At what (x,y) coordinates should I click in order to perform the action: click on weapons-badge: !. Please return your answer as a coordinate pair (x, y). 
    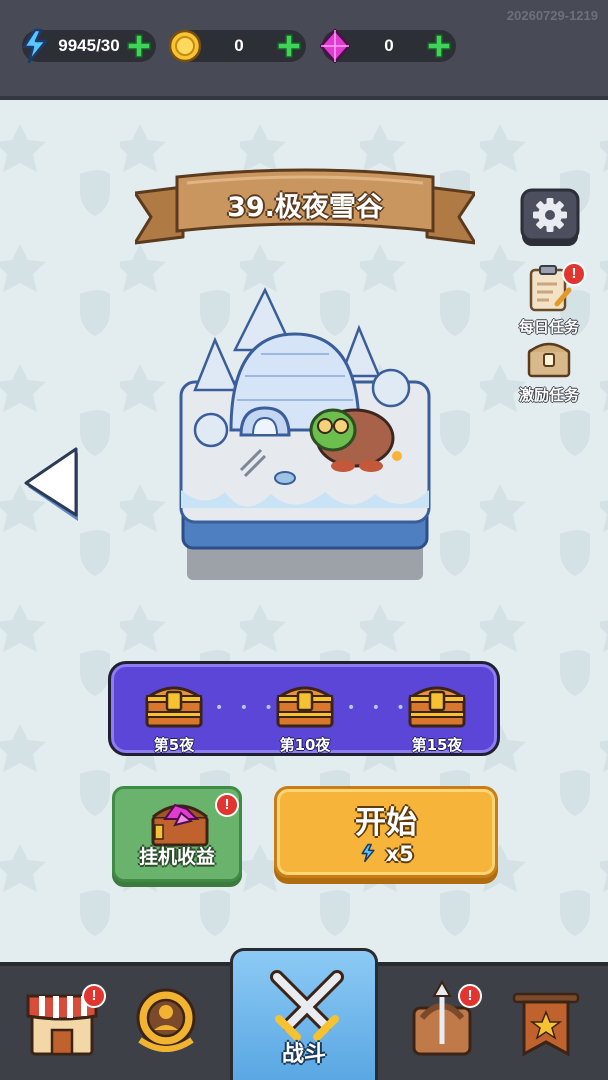
    Looking at the image, I should click on (470, 996).